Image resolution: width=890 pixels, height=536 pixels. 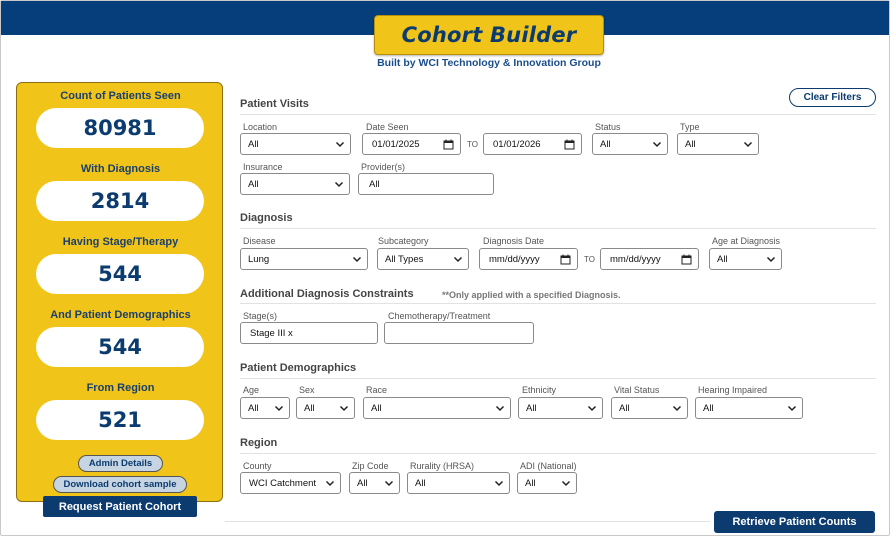 I want to click on ethnicity-select: All, so click(x=560, y=408).